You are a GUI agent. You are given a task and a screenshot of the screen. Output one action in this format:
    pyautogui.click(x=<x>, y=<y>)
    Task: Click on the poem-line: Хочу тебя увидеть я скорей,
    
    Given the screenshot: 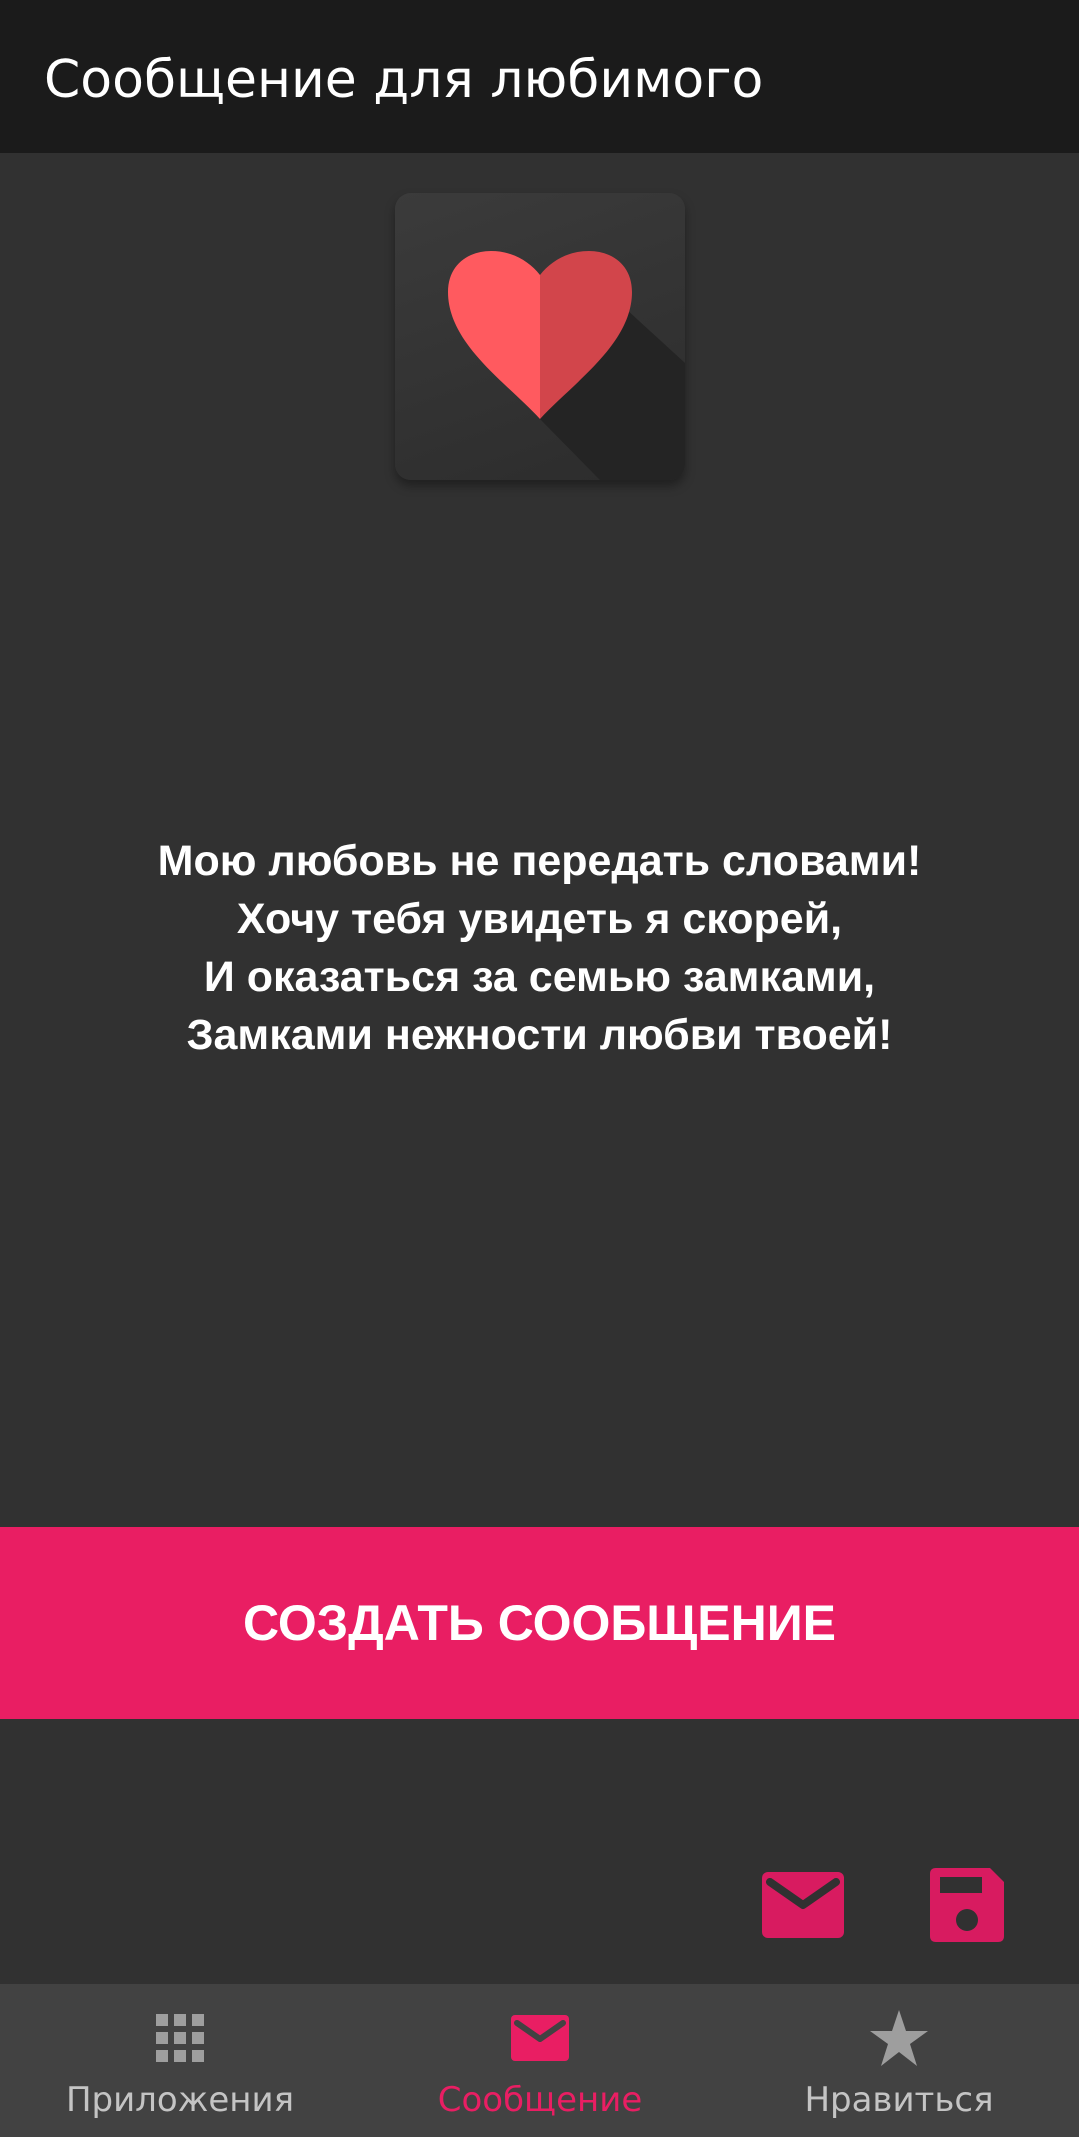 What is the action you would take?
    pyautogui.click(x=539, y=919)
    